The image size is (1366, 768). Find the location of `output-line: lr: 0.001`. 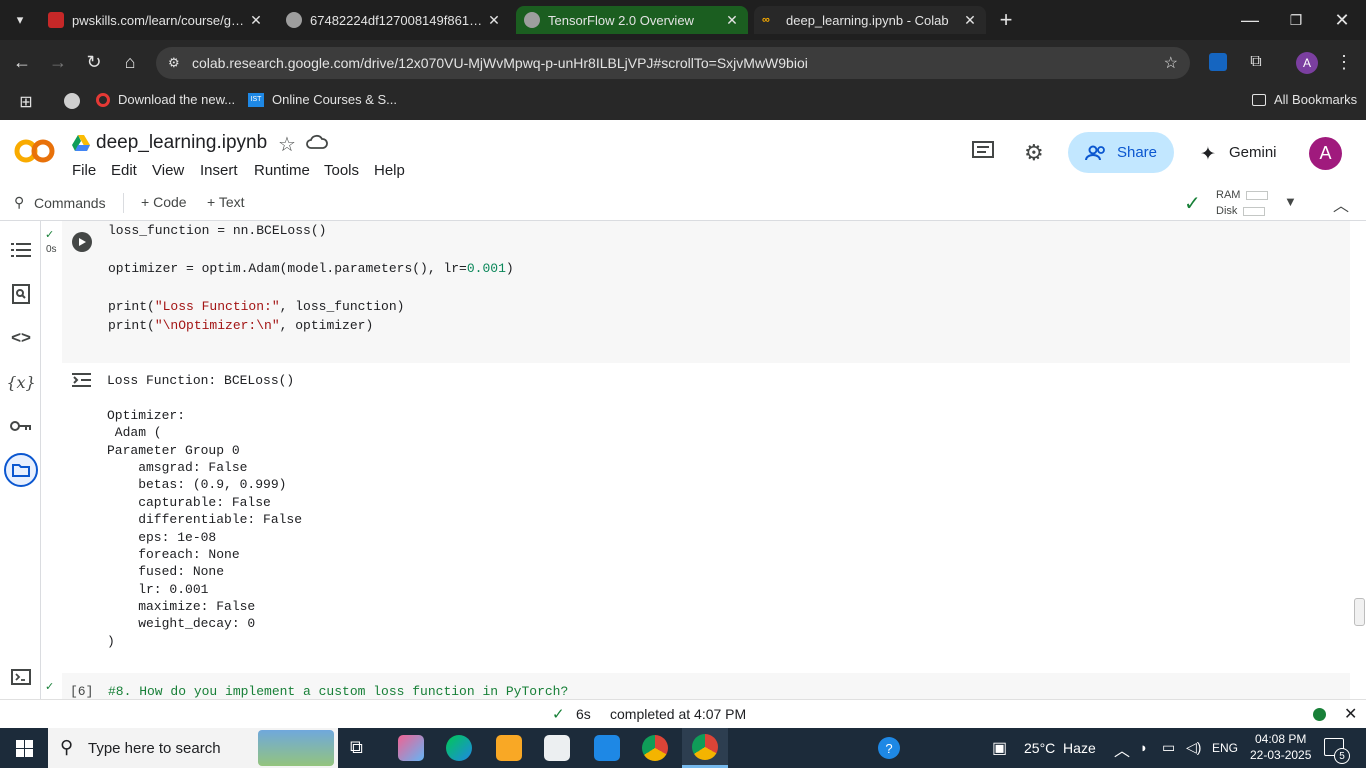

output-line: lr: 0.001 is located at coordinates (158, 589).